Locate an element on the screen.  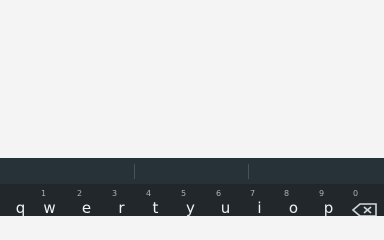
key-e: 2 e is located at coordinates (86, 200).